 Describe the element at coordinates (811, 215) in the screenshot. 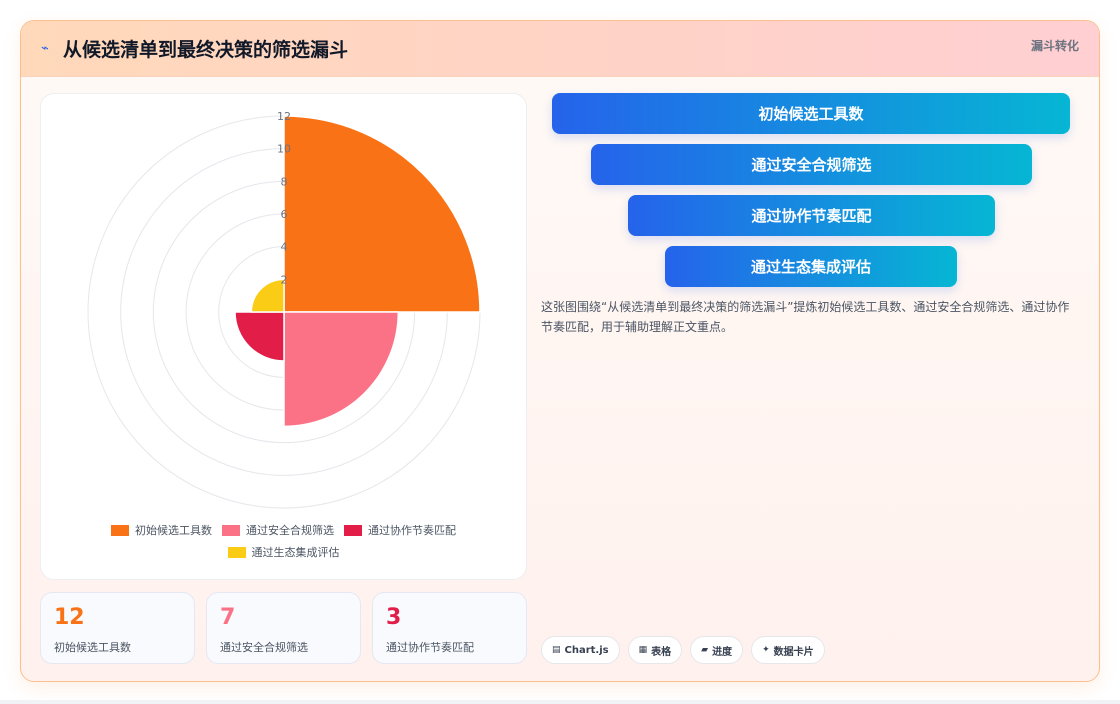

I see `funnel-stage-3: 通过协作节奏匹配` at that location.